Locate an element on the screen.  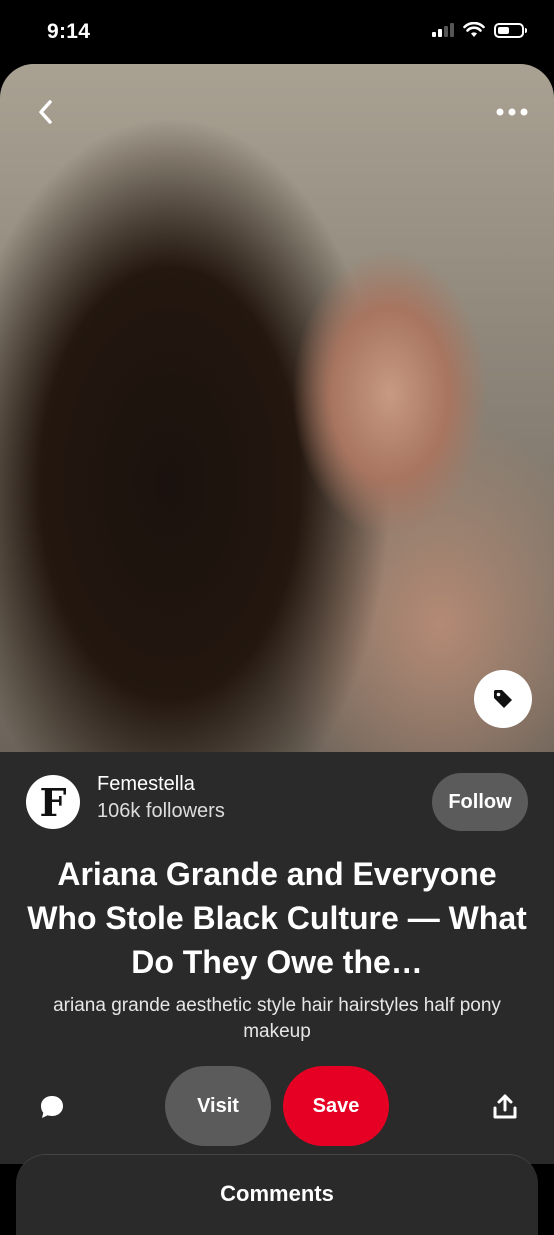
comments-label: Comments is located at coordinates (277, 1193).